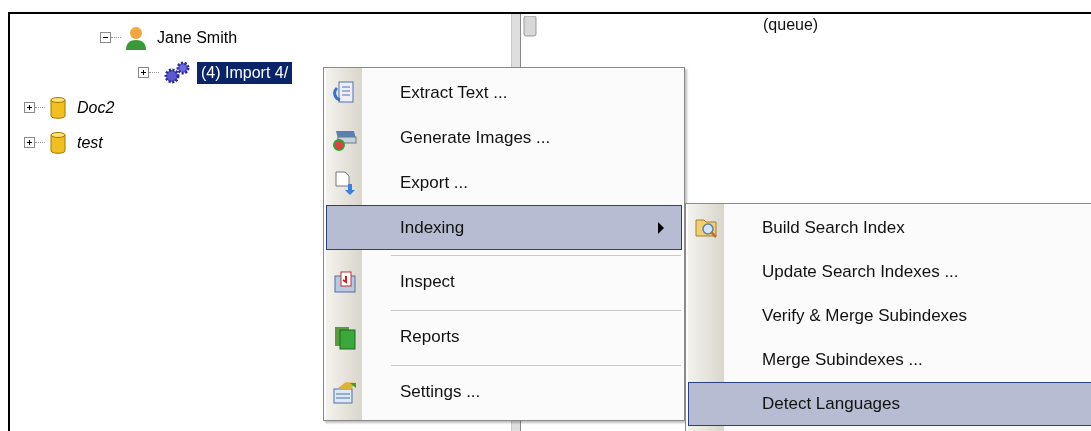  Describe the element at coordinates (504, 332) in the screenshot. I see `menu-item: Reports` at that location.